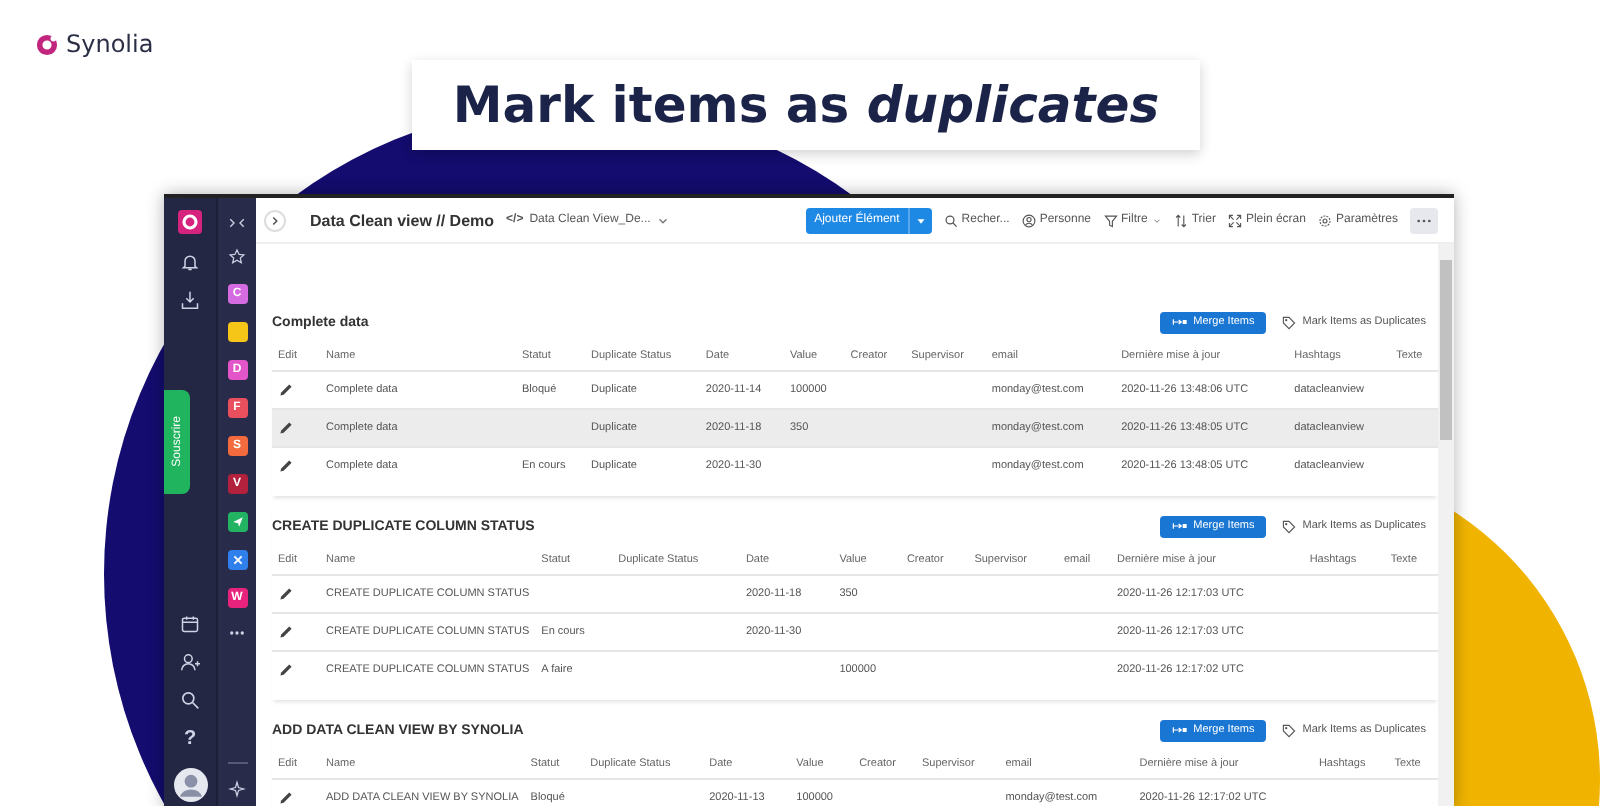 This screenshot has width=1612, height=806. Describe the element at coordinates (1446, 525) in the screenshot. I see `scrollbar` at that location.